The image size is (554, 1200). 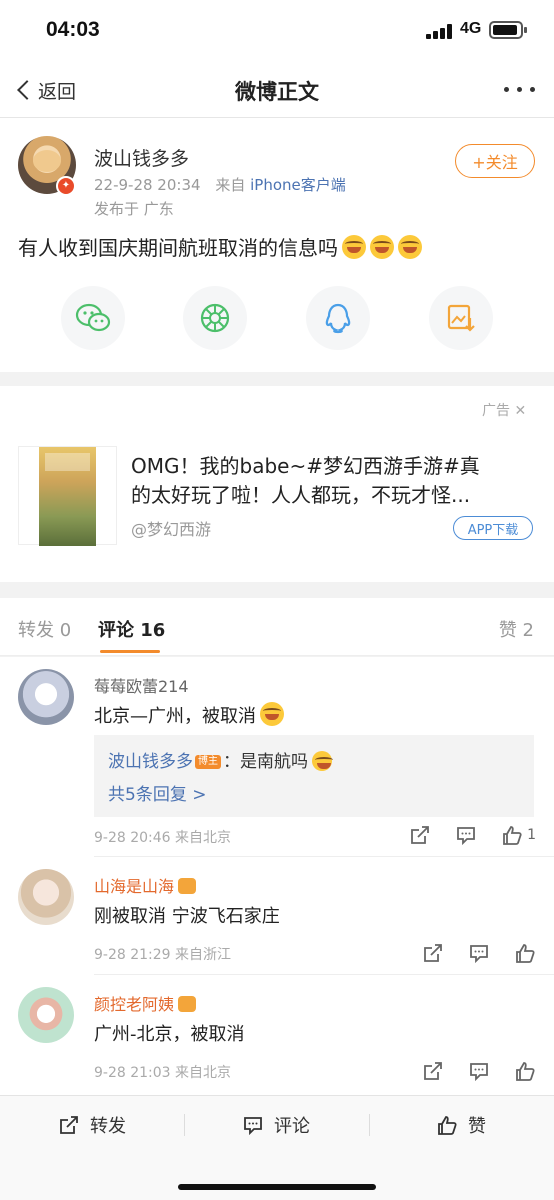 I want to click on sleepy-emoji-icon, so click(x=322, y=761).